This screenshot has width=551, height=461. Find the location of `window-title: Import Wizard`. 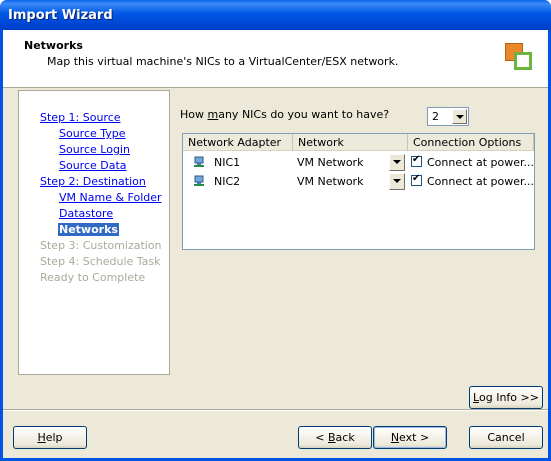

window-title: Import Wizard is located at coordinates (60, 15).